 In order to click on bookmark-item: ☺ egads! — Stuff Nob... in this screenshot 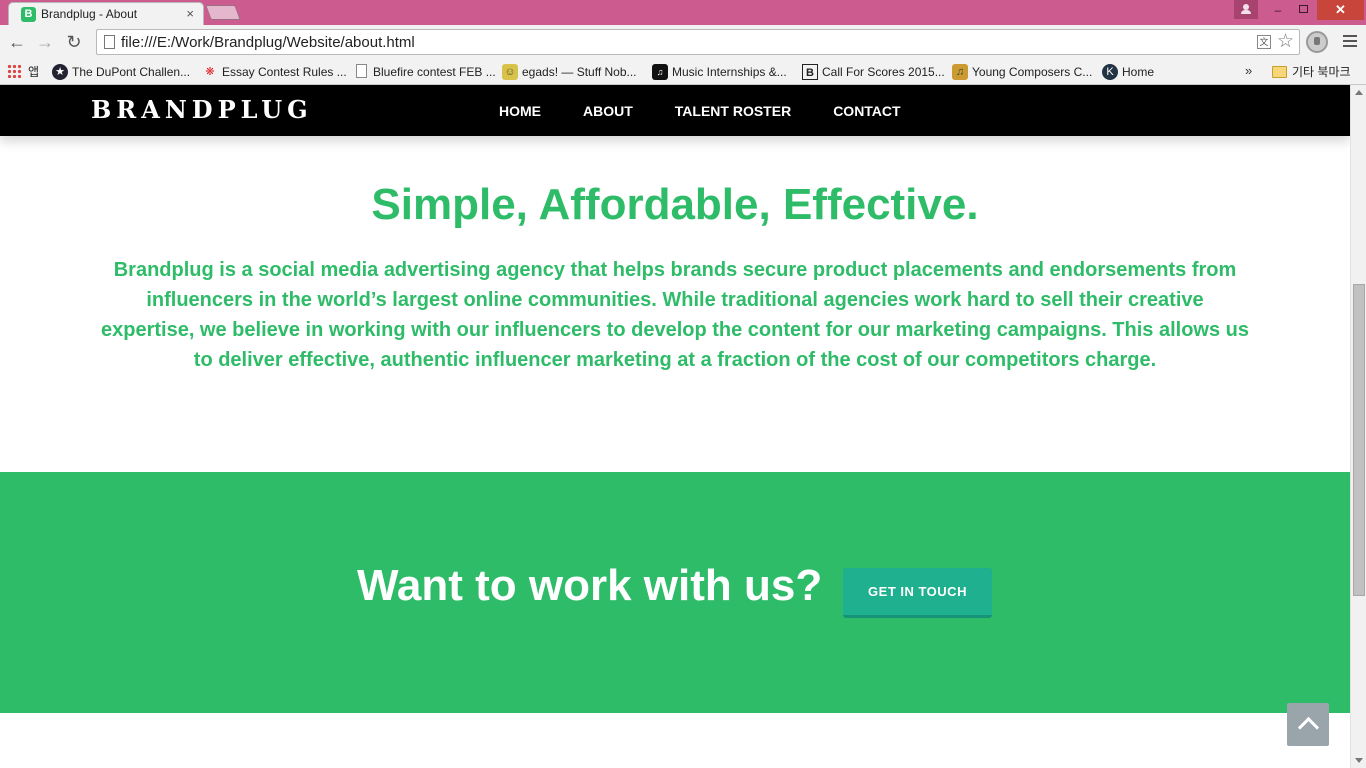, I will do `click(569, 72)`.